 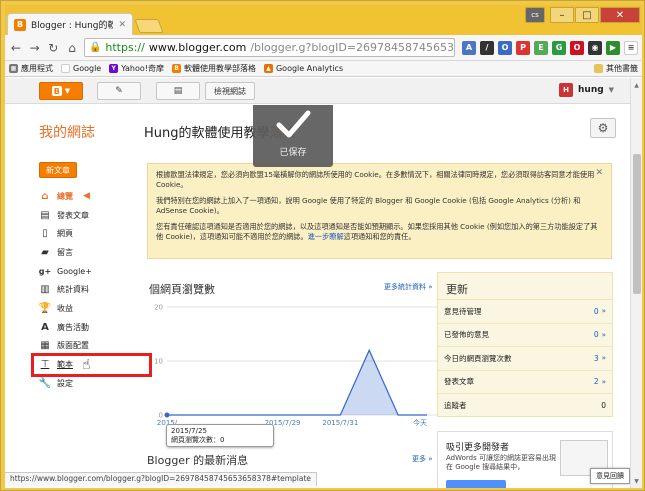 What do you see at coordinates (631, 47) in the screenshot?
I see `menu-icon: ≡` at bounding box center [631, 47].